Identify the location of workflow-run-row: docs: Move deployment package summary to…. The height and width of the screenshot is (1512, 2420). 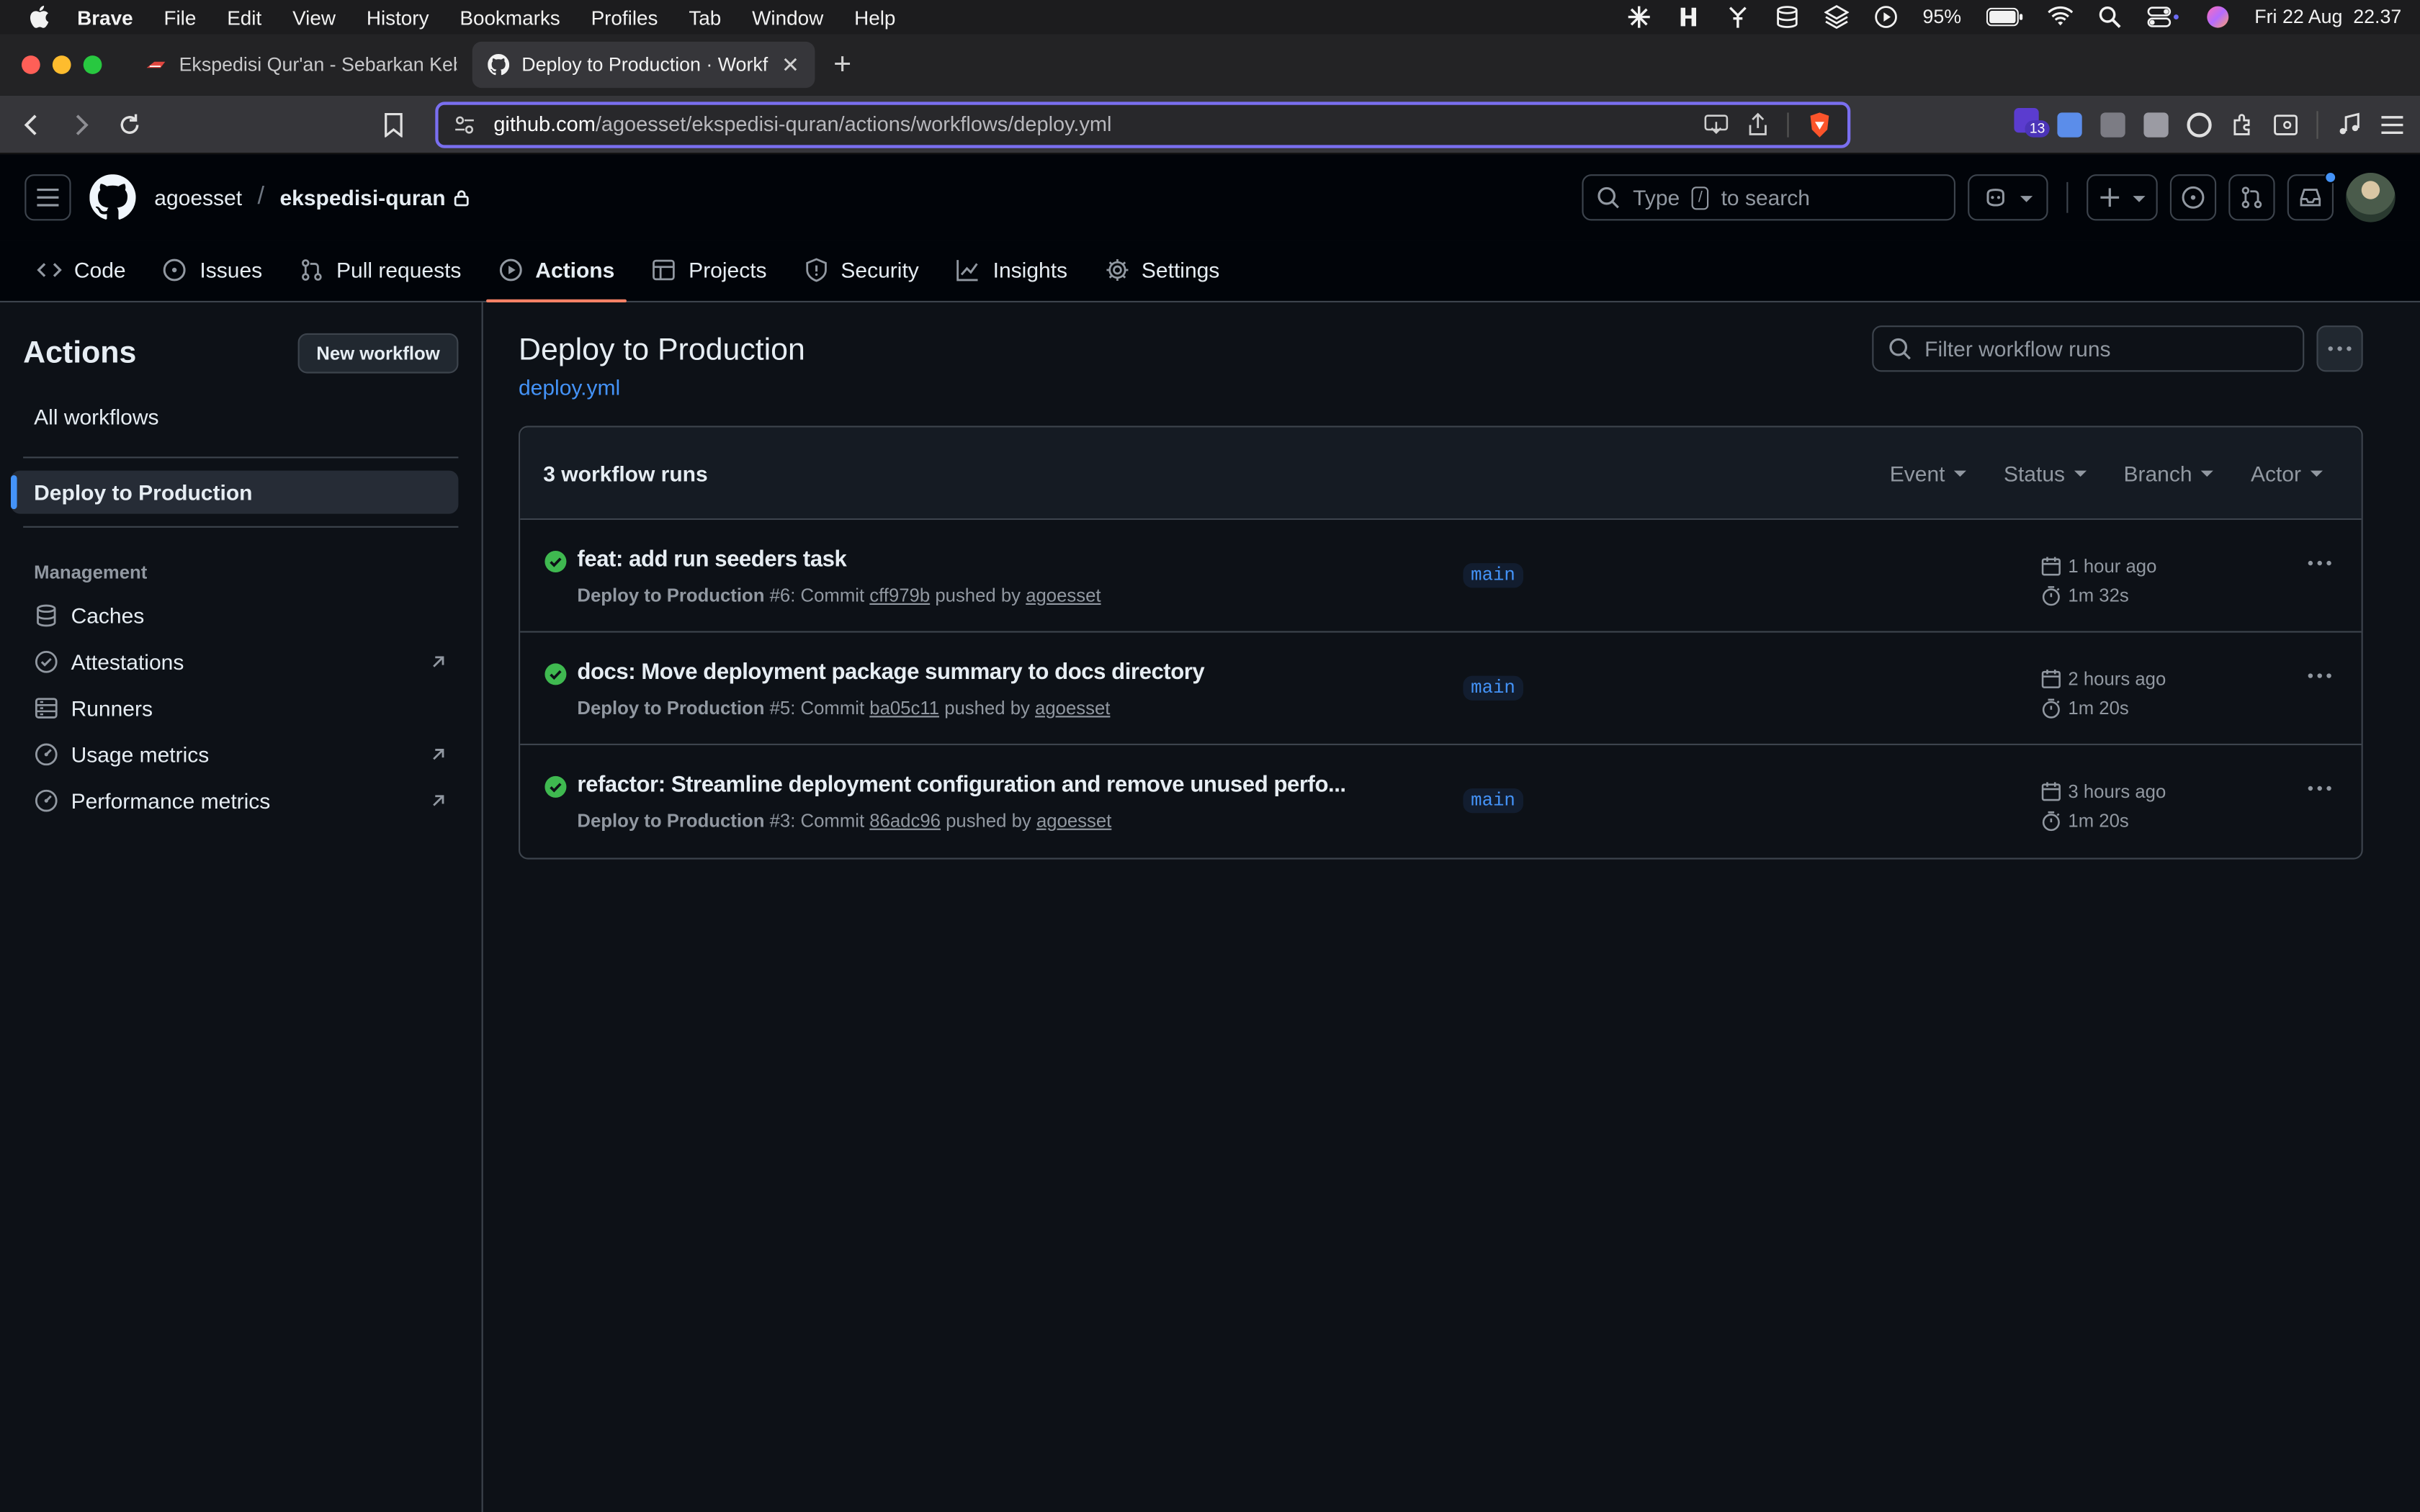
(1441, 689).